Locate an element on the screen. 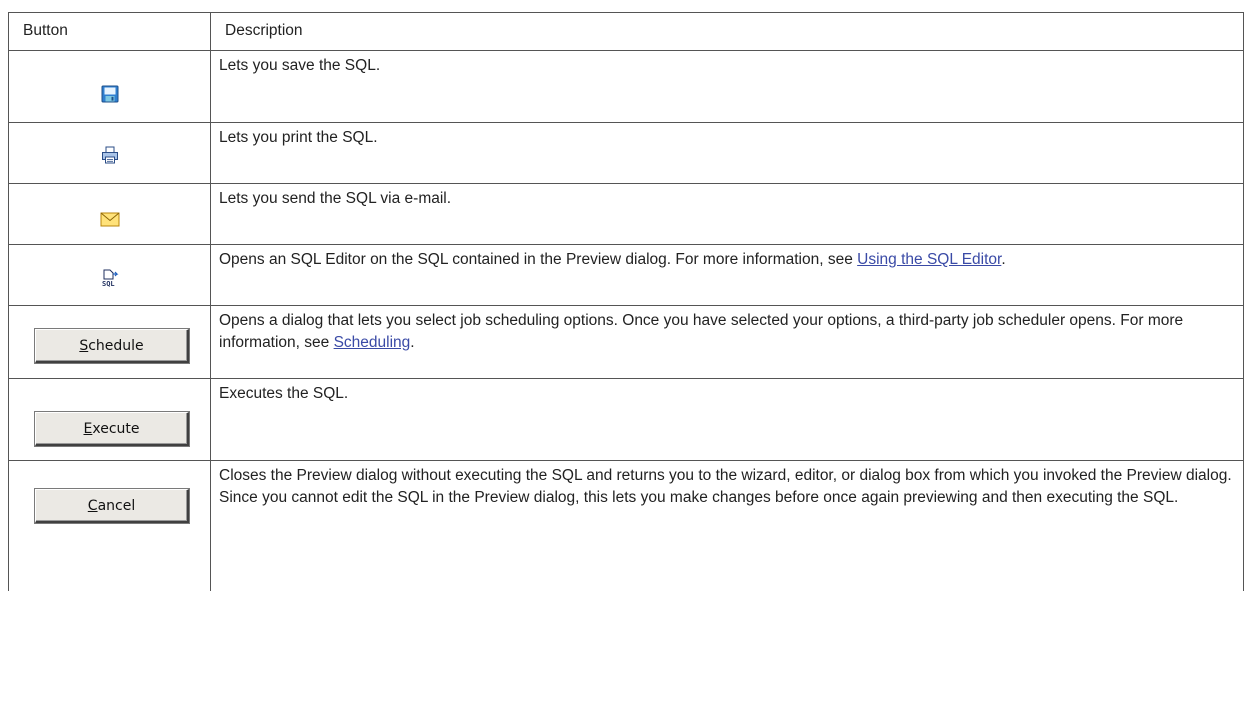 The image size is (1257, 706). table-header-row: Button Description is located at coordinates (626, 31).